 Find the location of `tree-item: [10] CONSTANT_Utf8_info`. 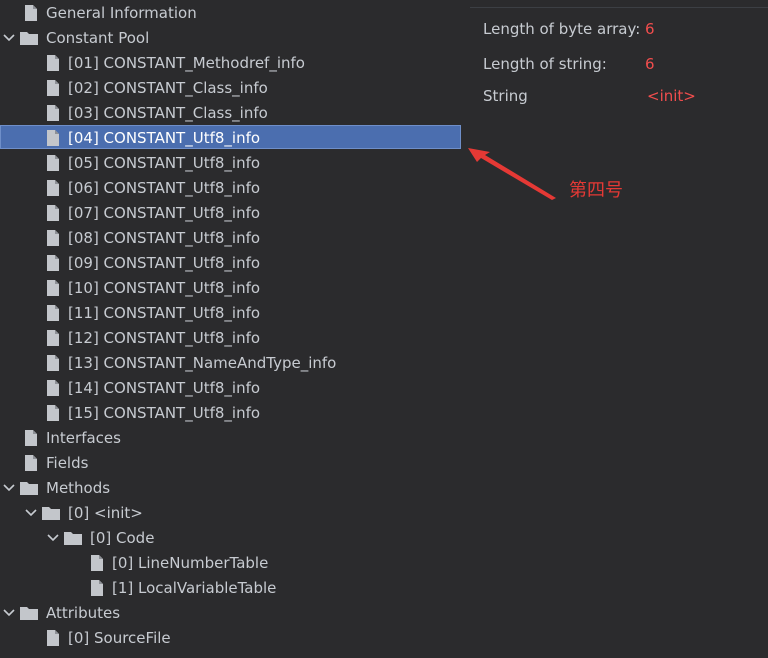

tree-item: [10] CONSTANT_Utf8_info is located at coordinates (235, 287).